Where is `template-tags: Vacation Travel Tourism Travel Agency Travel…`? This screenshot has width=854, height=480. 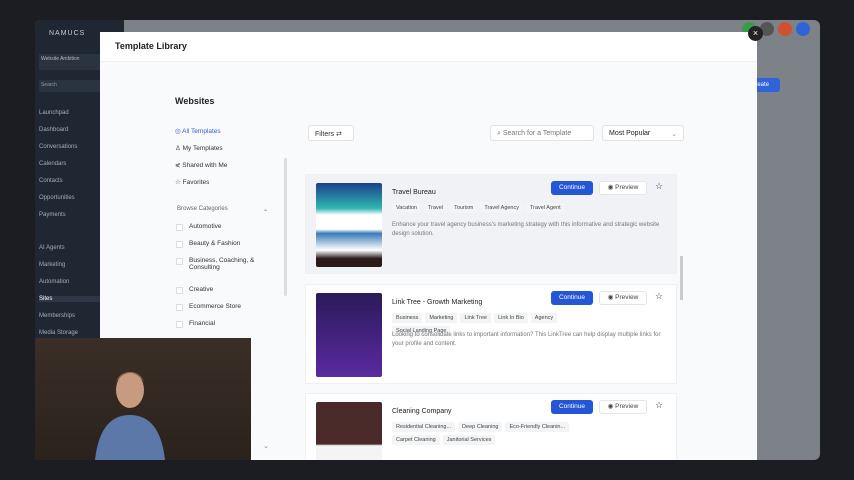
template-tags: Vacation Travel Tourism Travel Agency Travel… is located at coordinates (487, 208).